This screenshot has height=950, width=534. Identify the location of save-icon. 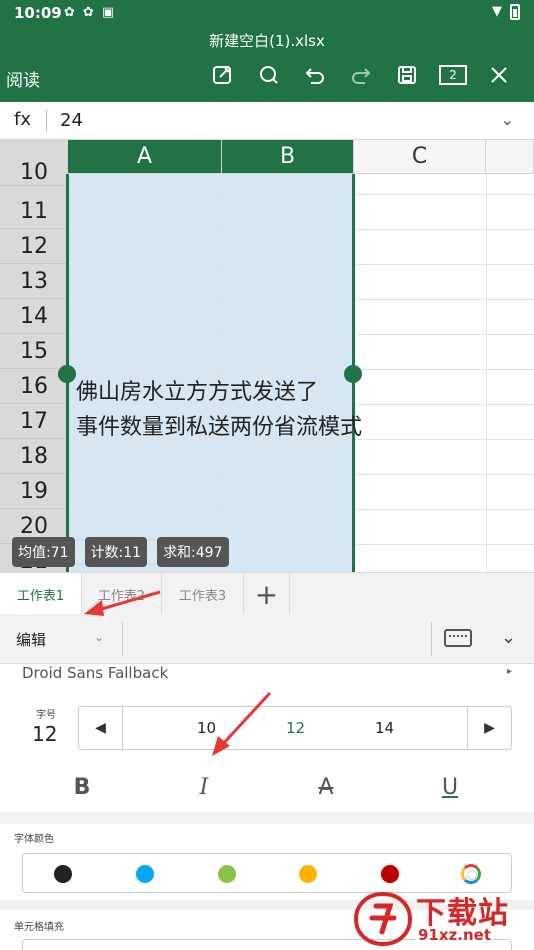
(407, 75).